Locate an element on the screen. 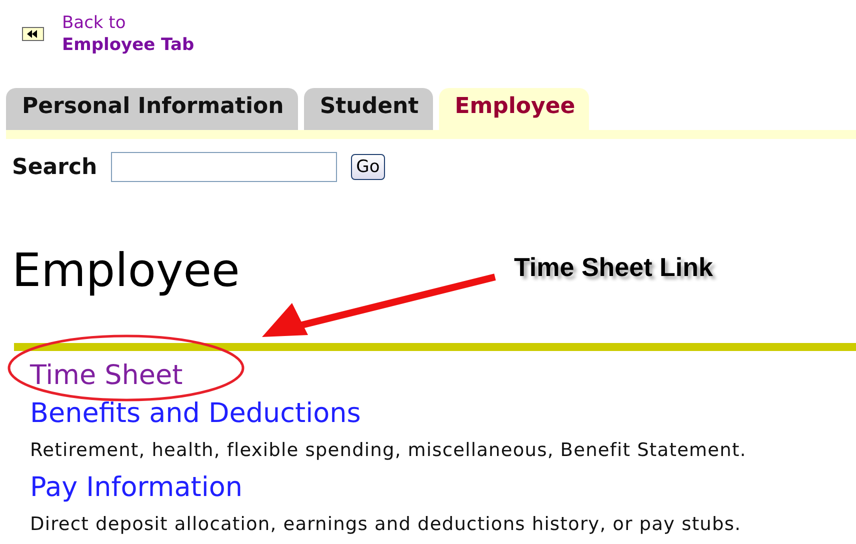 Image resolution: width=856 pixels, height=544 pixels. search-field is located at coordinates (224, 167).